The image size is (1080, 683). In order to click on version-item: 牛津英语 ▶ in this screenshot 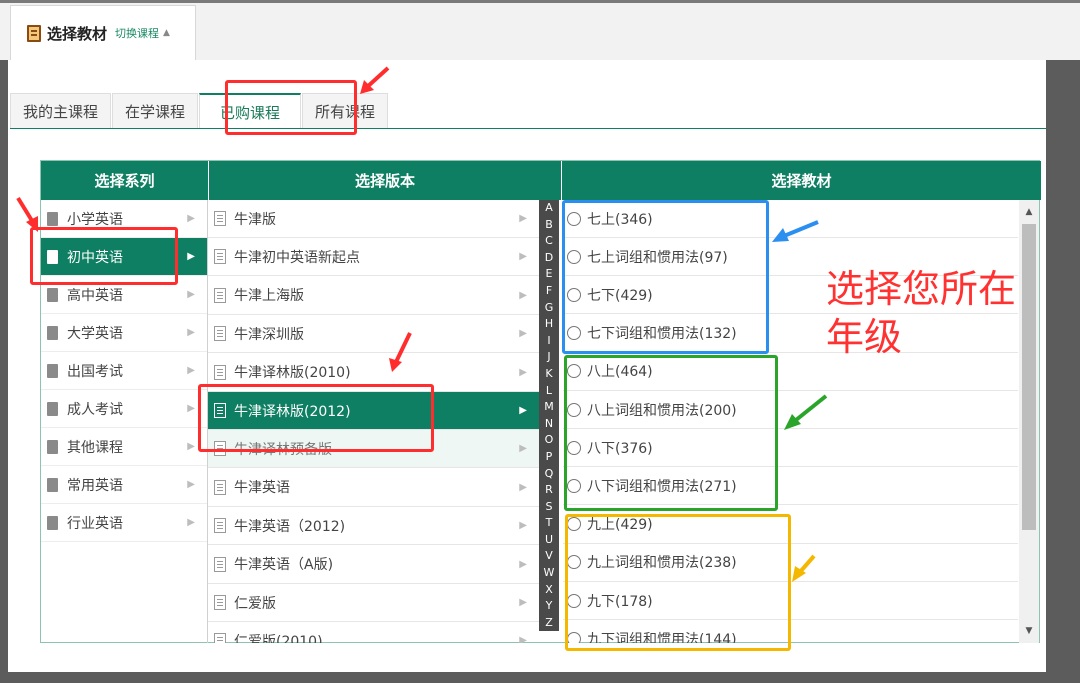, I will do `click(373, 488)`.